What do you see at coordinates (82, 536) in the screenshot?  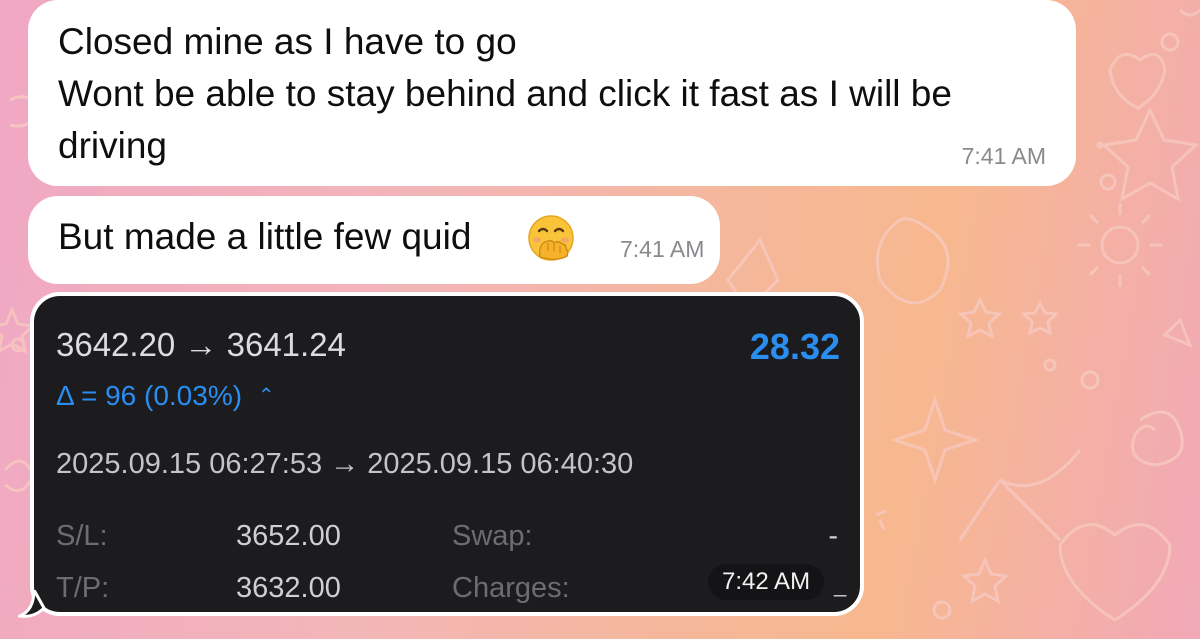 I see `stop-loss-label: S/L:` at bounding box center [82, 536].